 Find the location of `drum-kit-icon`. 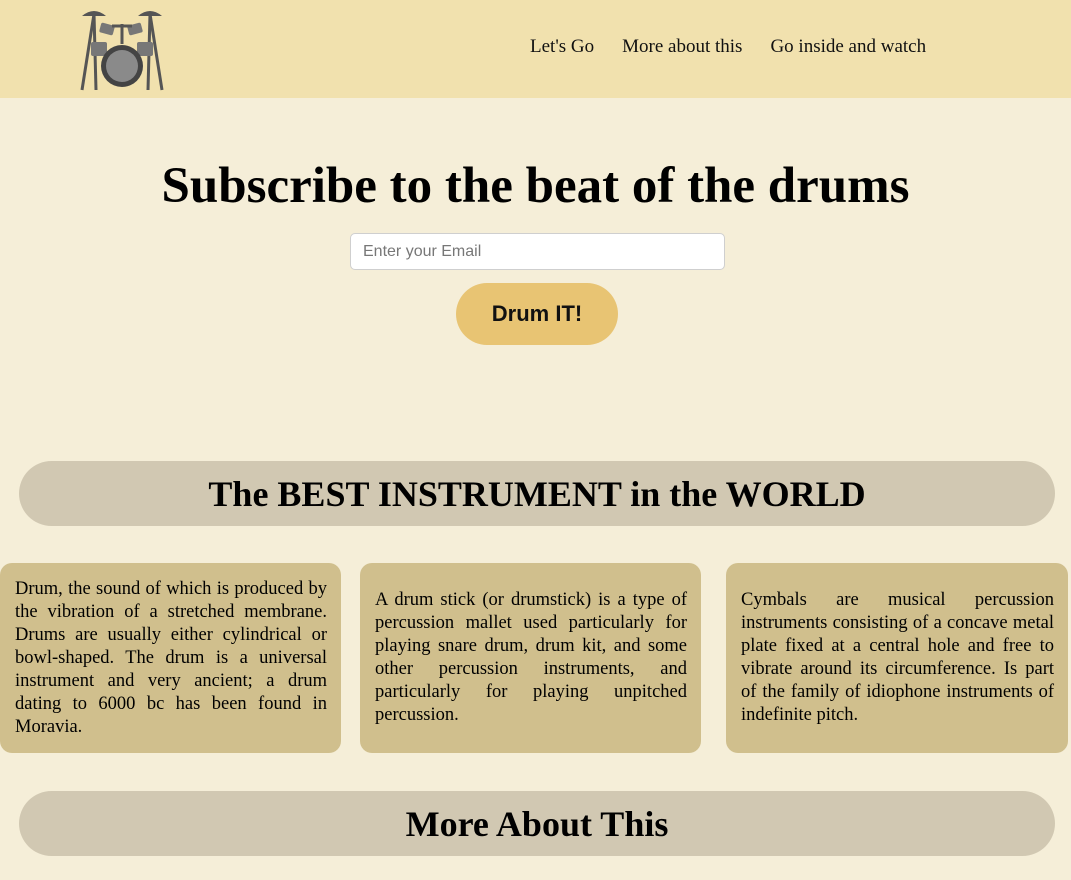

drum-kit-icon is located at coordinates (122, 48).